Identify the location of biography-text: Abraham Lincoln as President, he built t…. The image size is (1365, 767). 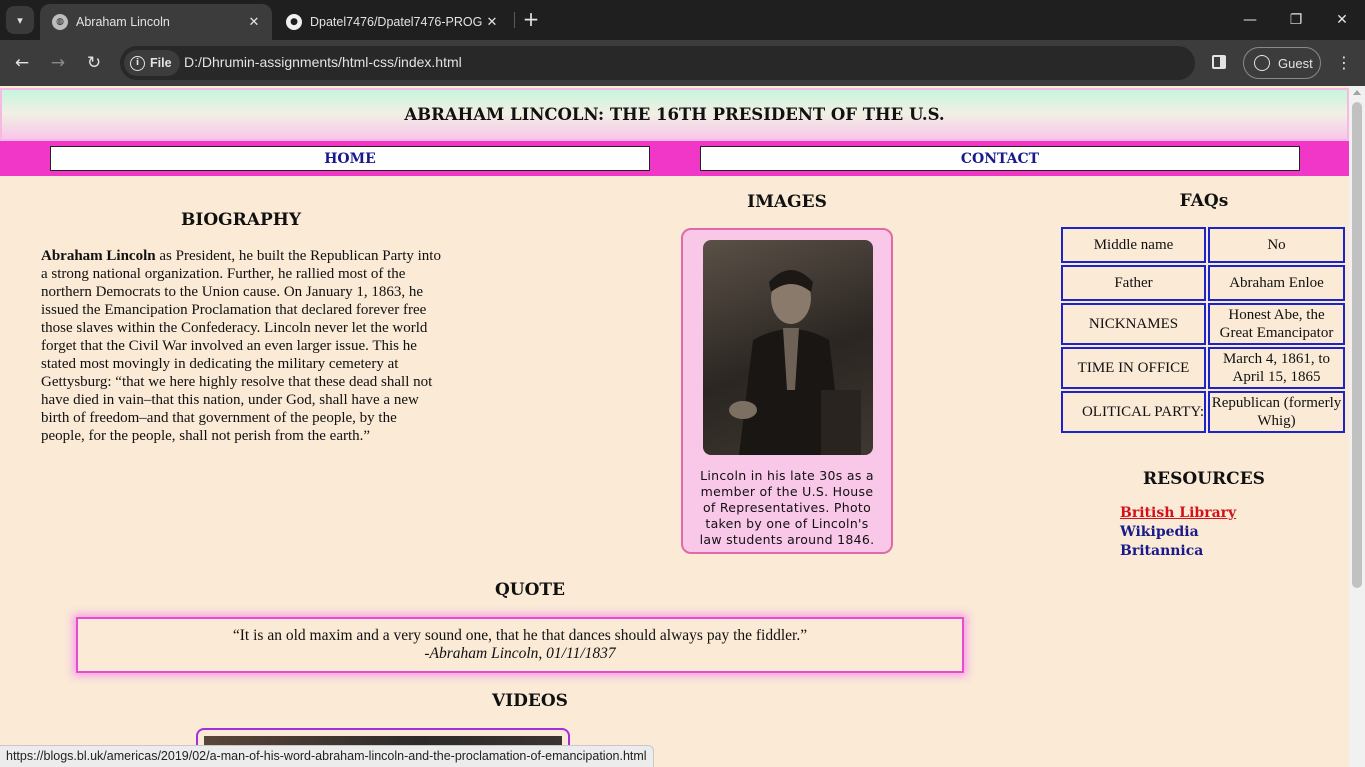
(241, 346).